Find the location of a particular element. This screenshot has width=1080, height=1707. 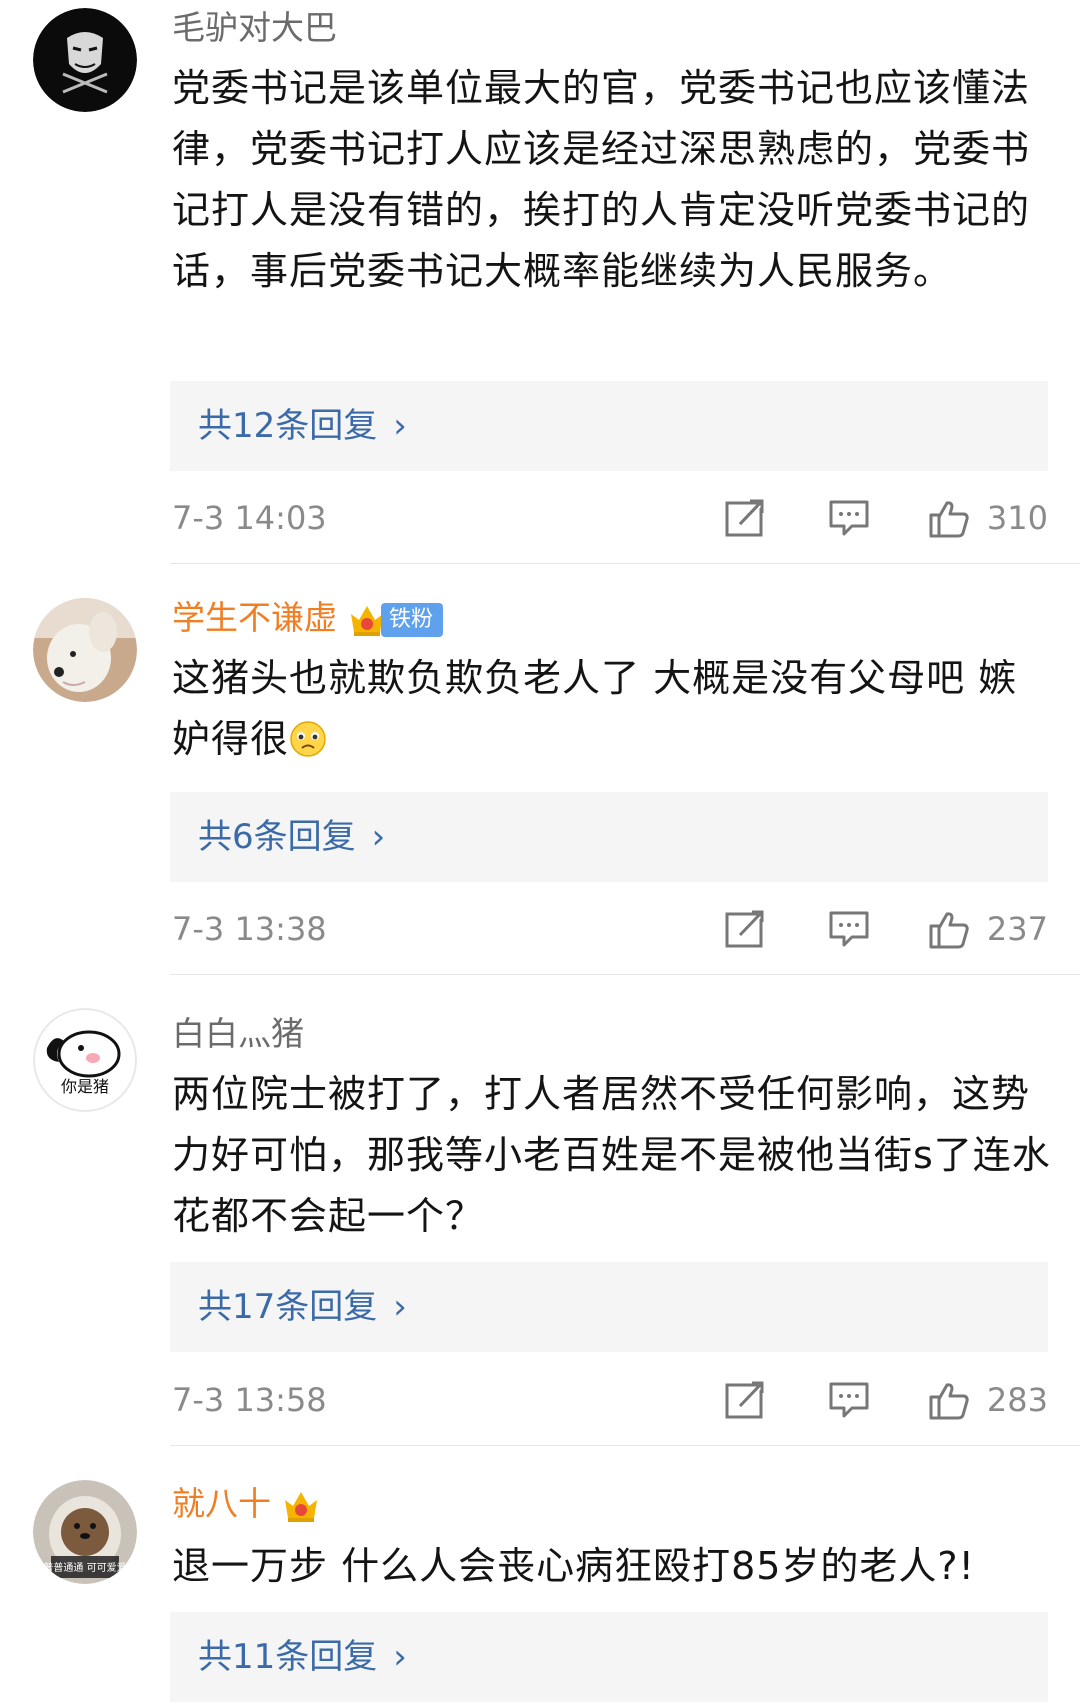

replies-count: 共12条回复 is located at coordinates (288, 426).